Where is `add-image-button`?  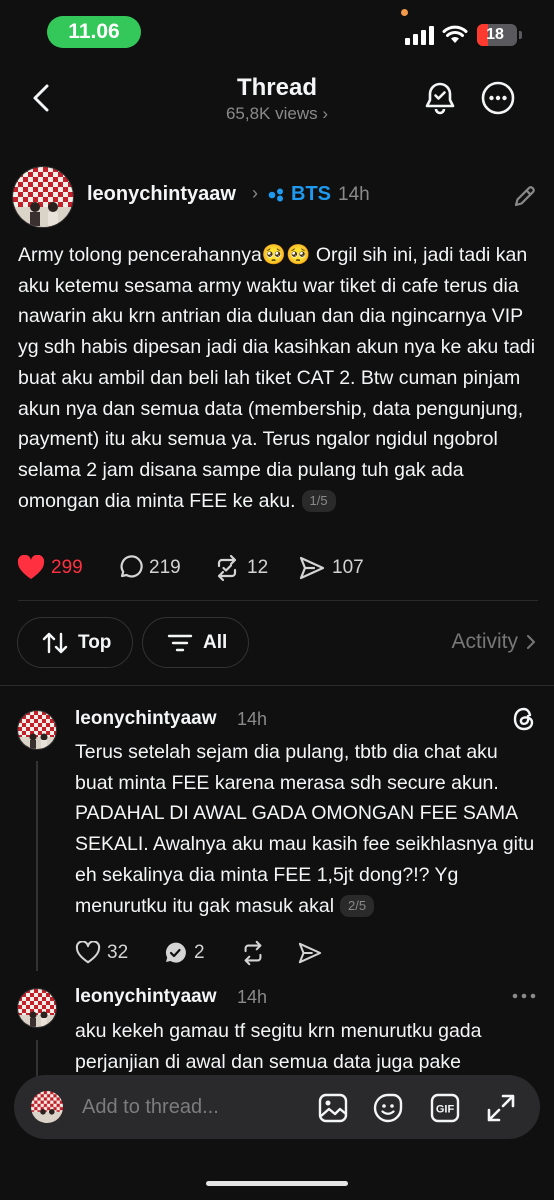
add-image-button is located at coordinates (333, 1108).